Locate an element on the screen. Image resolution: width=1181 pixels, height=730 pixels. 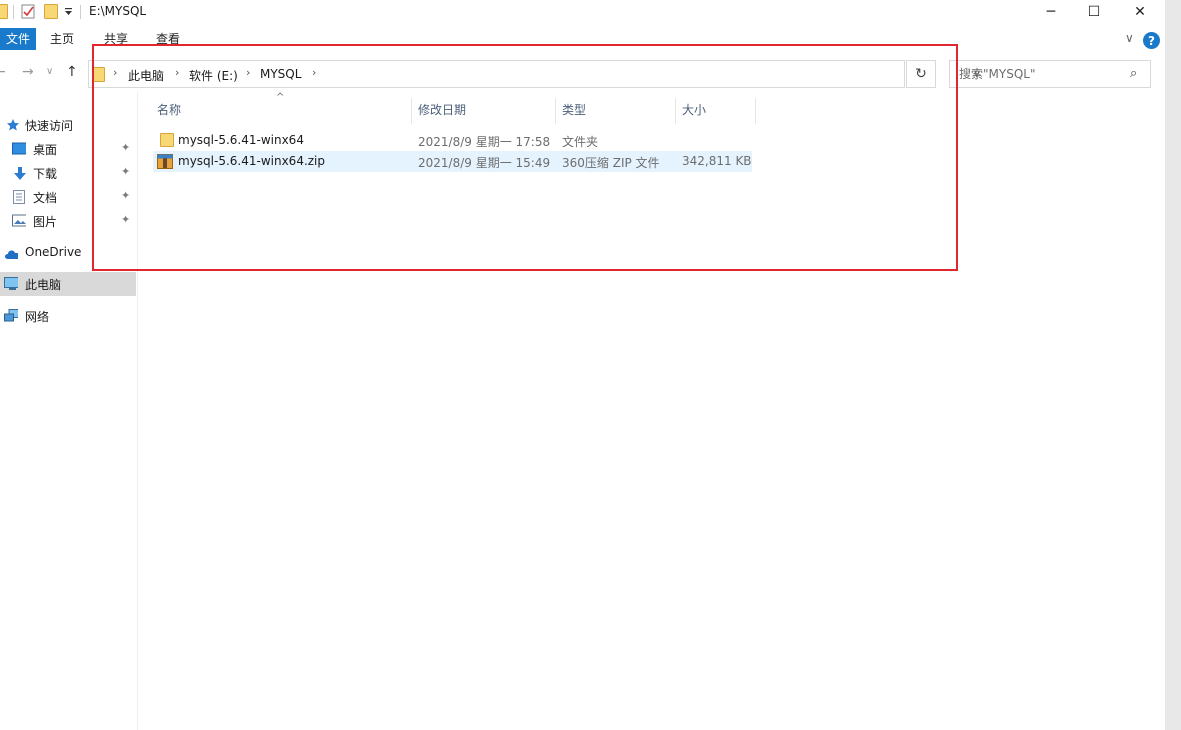
nav-item-this-pc: 此电脑 is located at coordinates (68, 284).